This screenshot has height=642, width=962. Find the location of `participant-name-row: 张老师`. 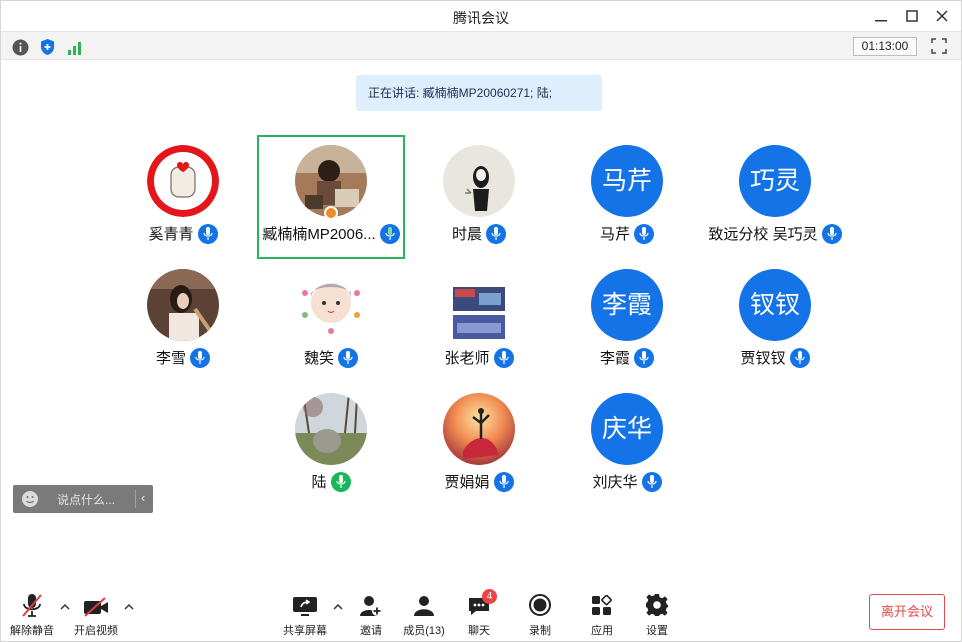

participant-name-row: 张老师 is located at coordinates (479, 357).